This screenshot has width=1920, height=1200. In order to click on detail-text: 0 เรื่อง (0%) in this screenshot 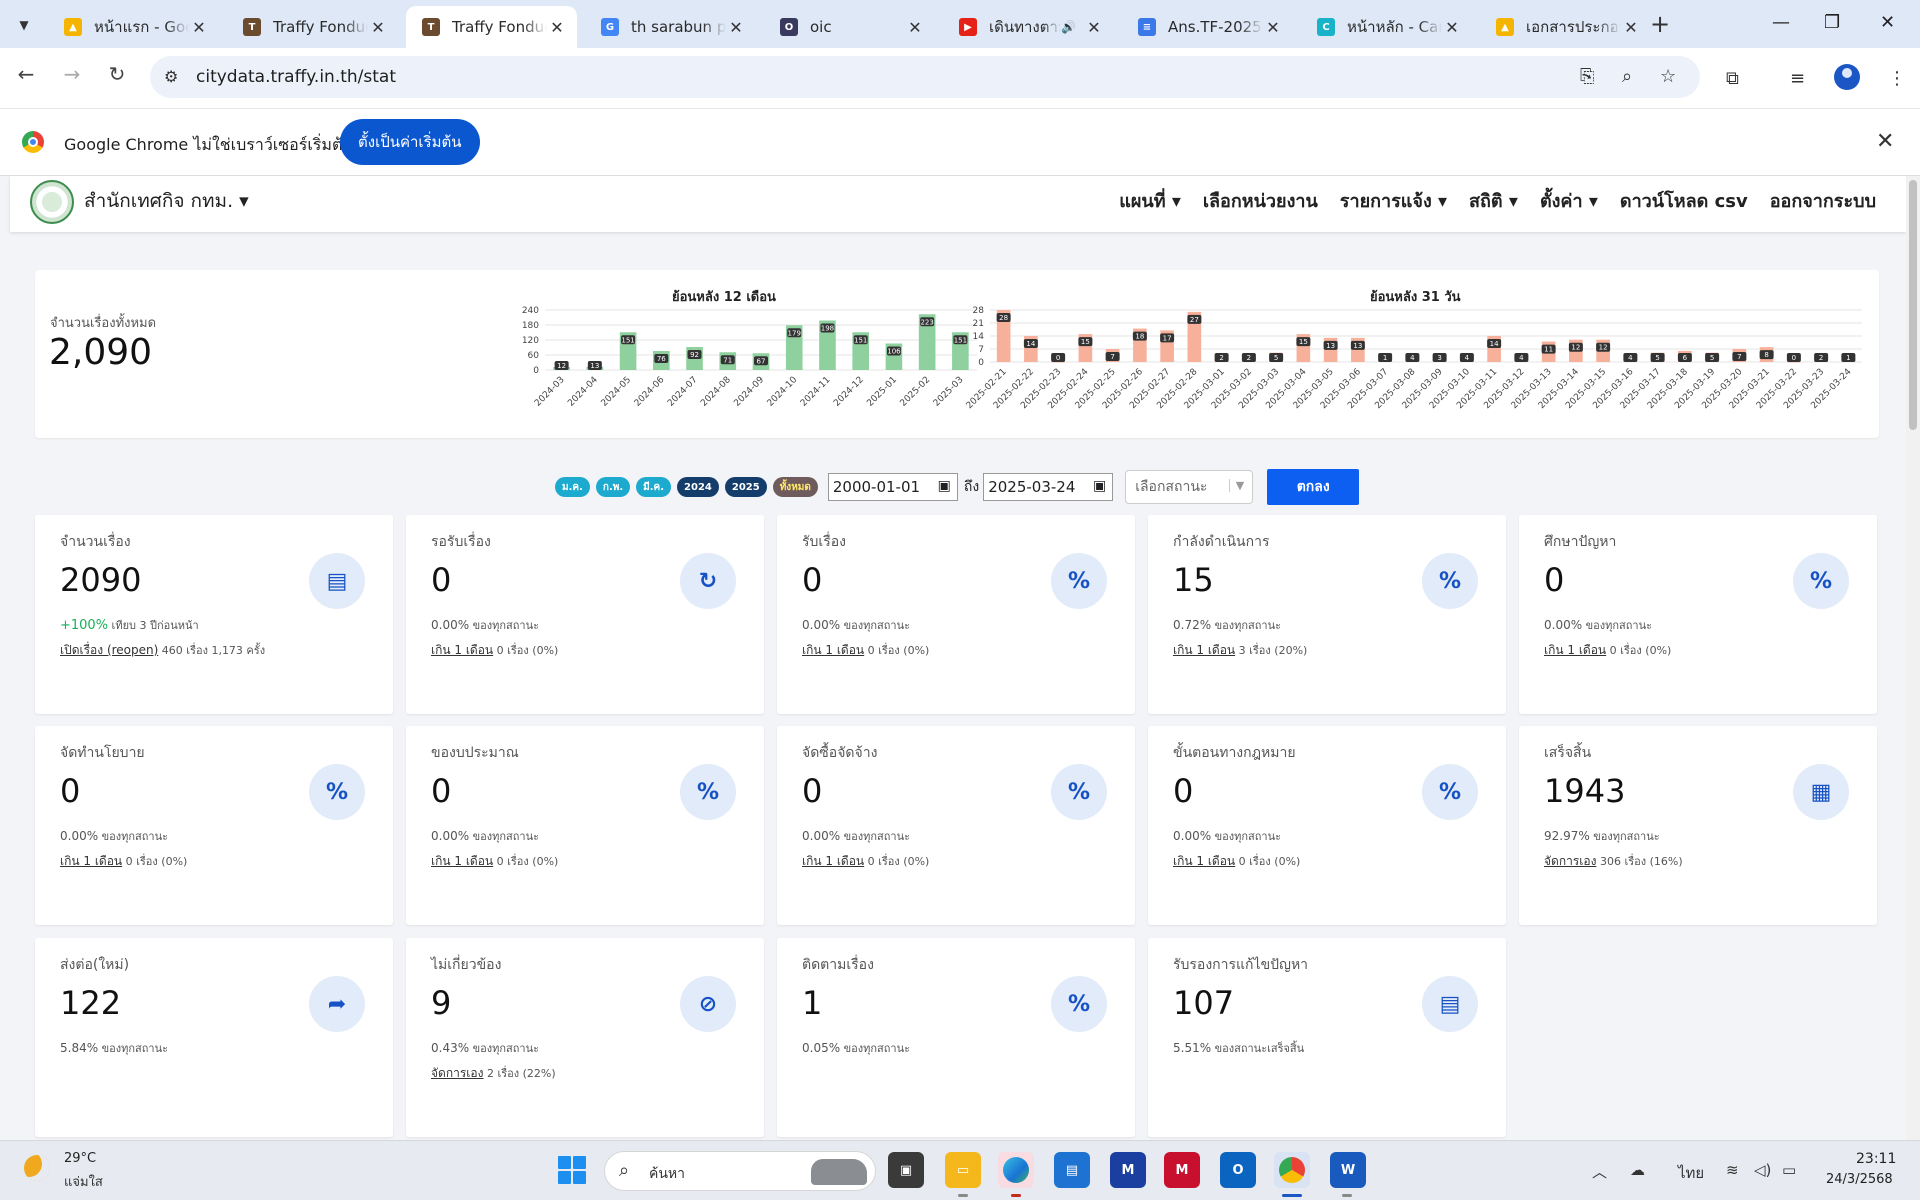, I will do `click(526, 861)`.